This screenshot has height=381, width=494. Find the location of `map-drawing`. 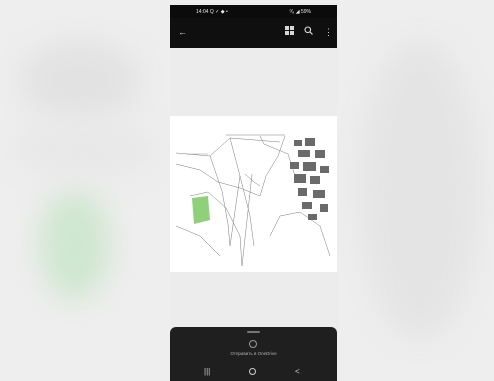

map-drawing is located at coordinates (253, 200).